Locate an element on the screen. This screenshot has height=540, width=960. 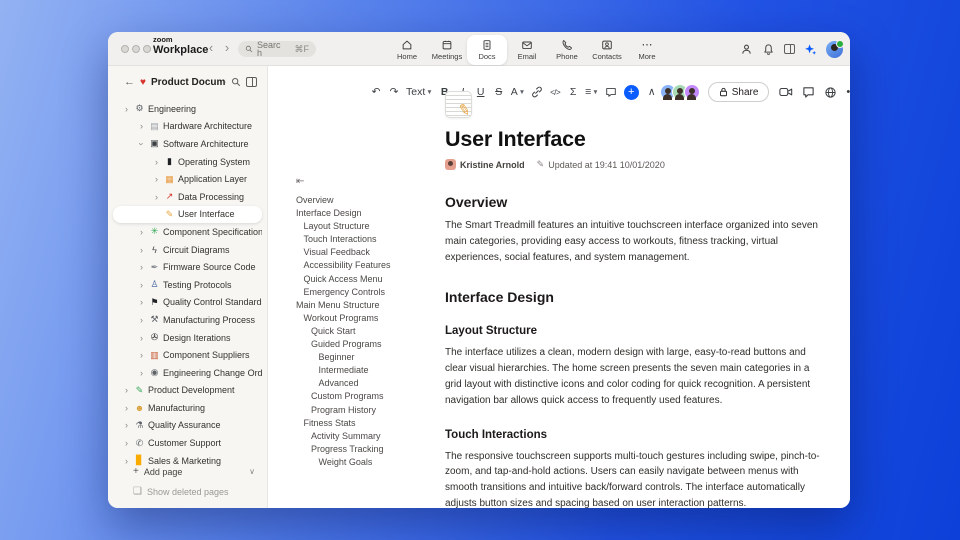
ai-companion-sparkle-icon is located at coordinates (810, 49).